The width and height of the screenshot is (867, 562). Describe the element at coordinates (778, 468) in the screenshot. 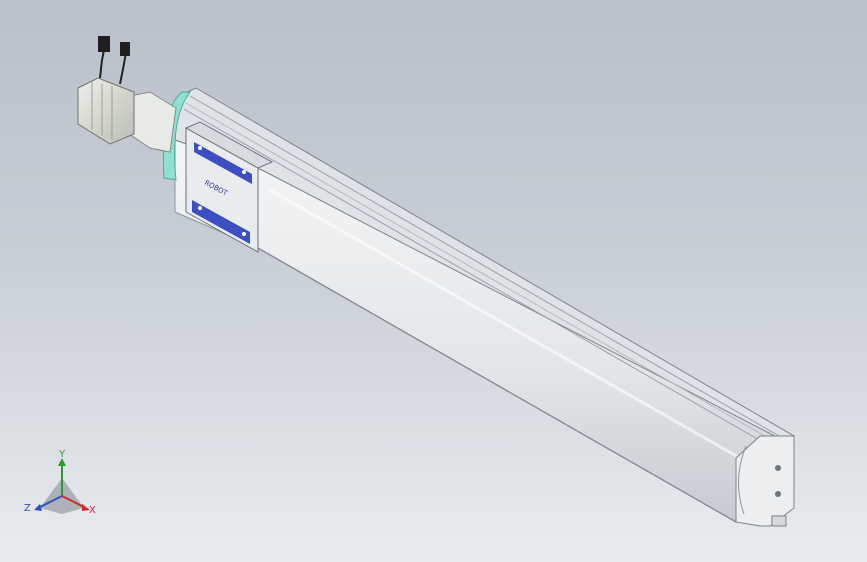

I see `end-cap-hole-top` at that location.